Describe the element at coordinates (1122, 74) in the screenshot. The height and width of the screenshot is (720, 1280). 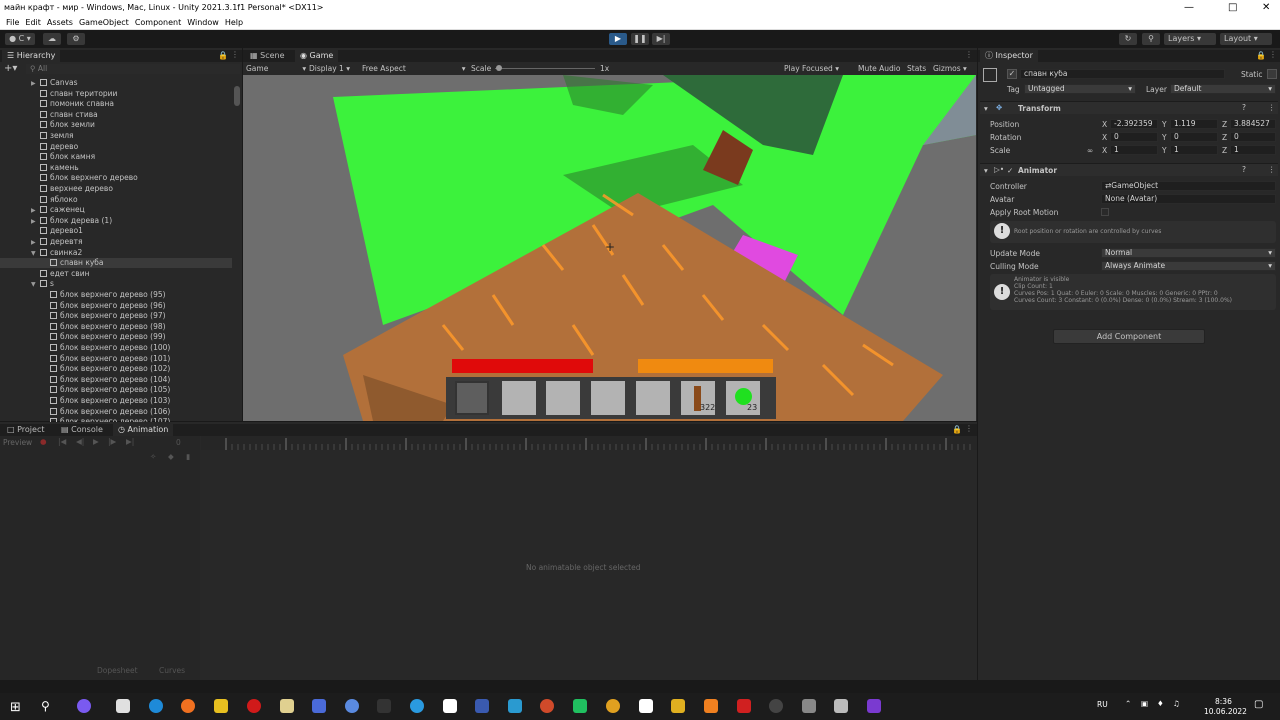
I see `object-name-field: спавн куба` at that location.